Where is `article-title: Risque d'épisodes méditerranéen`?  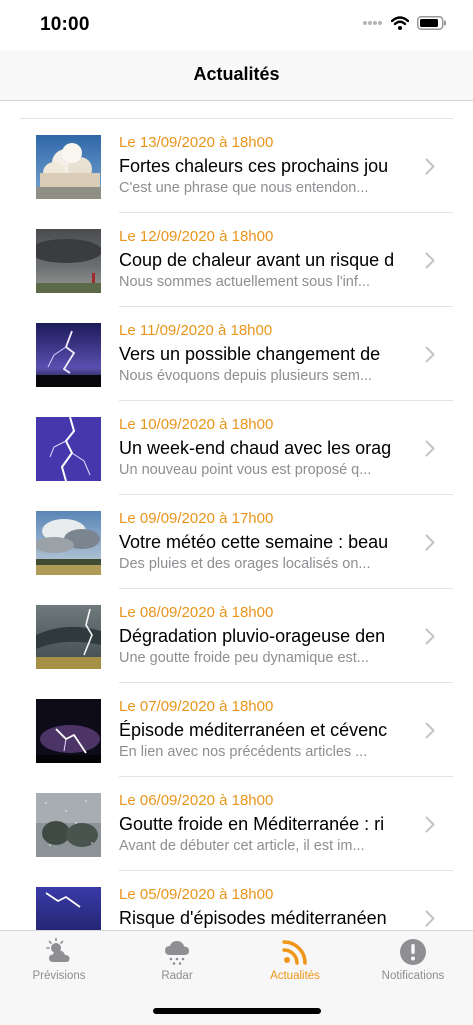
article-title: Risque d'épisodes méditerranéen is located at coordinates (253, 918).